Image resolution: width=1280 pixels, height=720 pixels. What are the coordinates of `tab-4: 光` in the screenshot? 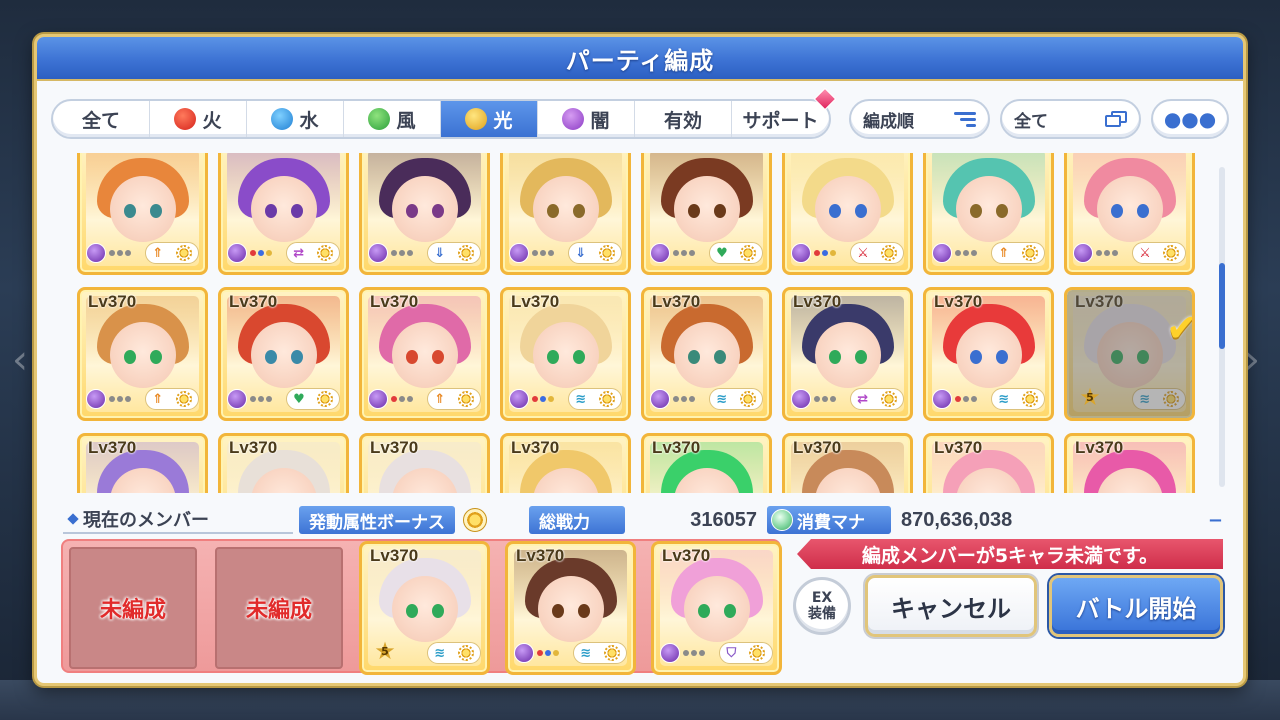 It's located at (489, 119).